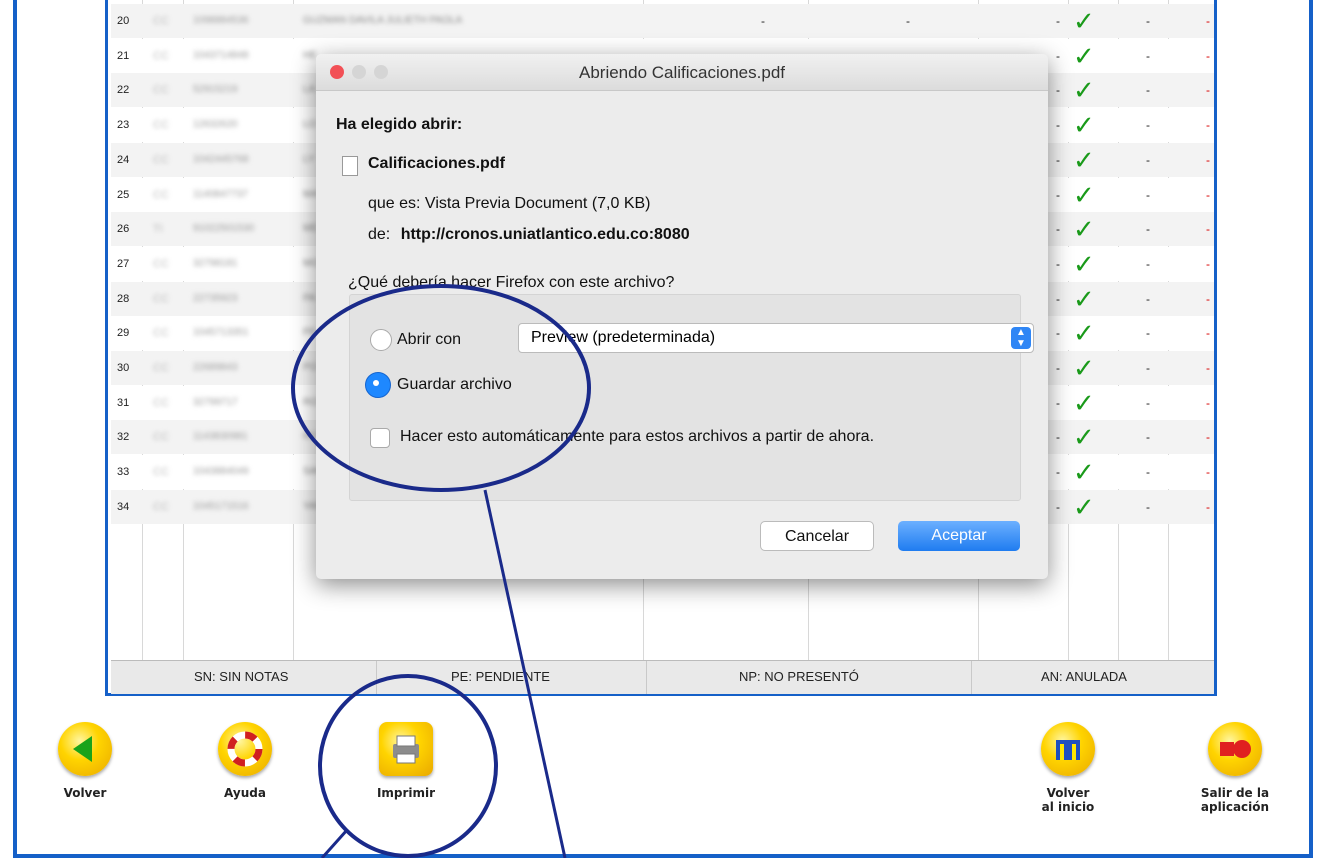 The height and width of the screenshot is (858, 1326). Describe the element at coordinates (380, 438) in the screenshot. I see `auto-checkbox` at that location.